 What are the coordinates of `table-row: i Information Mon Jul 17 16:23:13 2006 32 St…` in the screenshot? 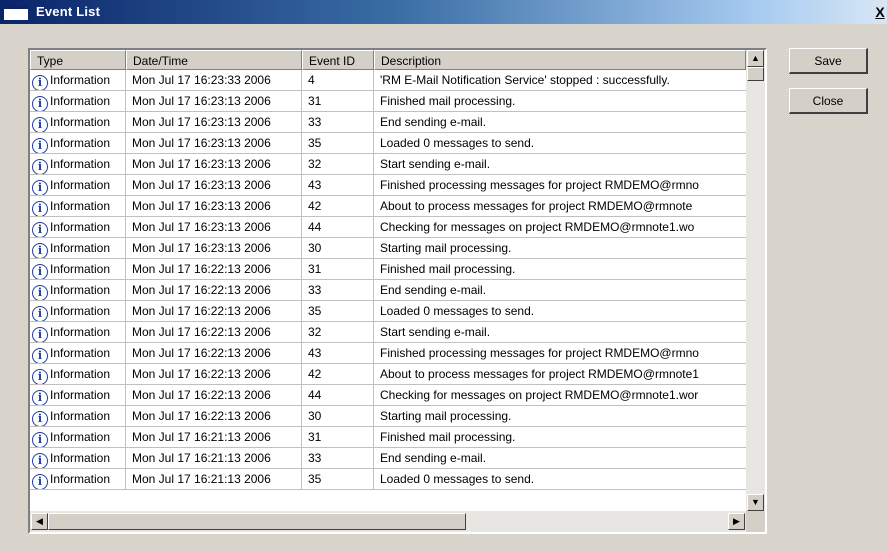 It's located at (388, 164).